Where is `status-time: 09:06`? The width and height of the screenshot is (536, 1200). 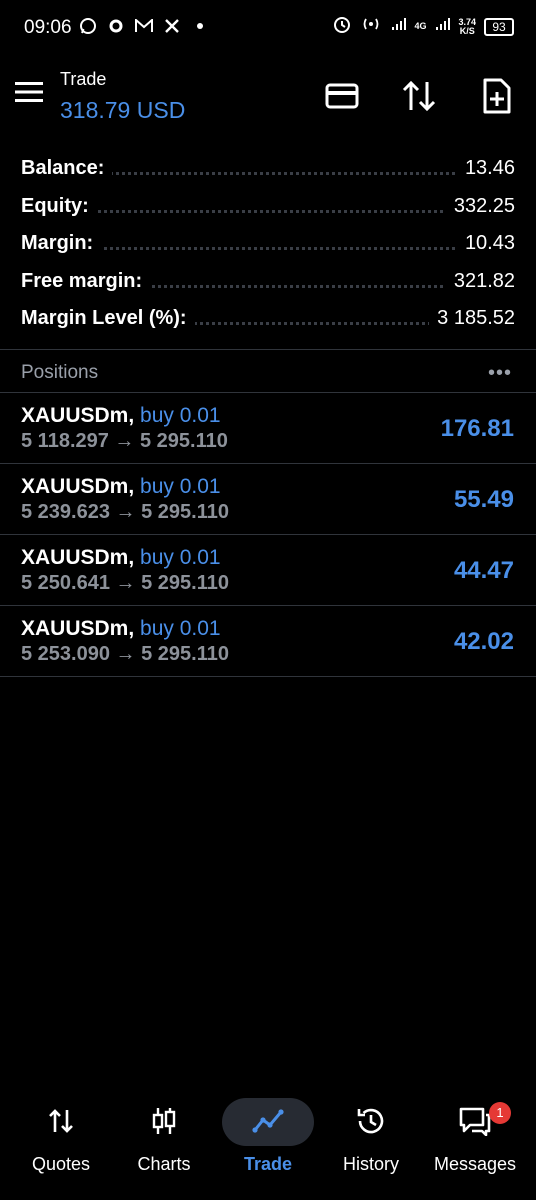
status-time: 09:06 is located at coordinates (48, 27).